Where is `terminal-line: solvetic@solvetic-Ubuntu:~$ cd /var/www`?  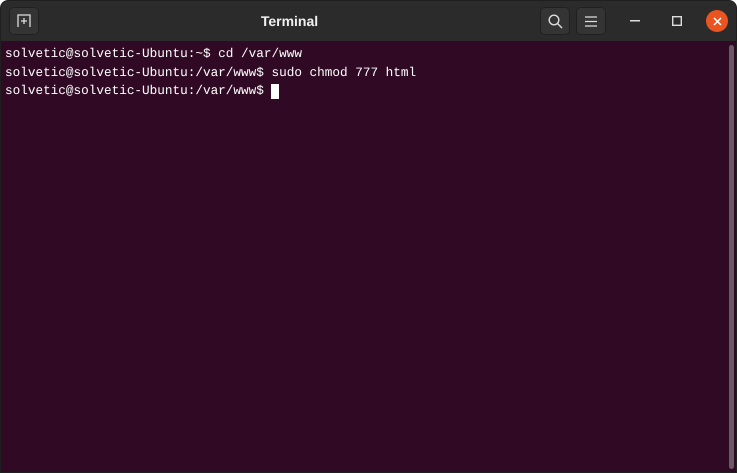 terminal-line: solvetic@solvetic-Ubuntu:~$ cd /var/www is located at coordinates (153, 54).